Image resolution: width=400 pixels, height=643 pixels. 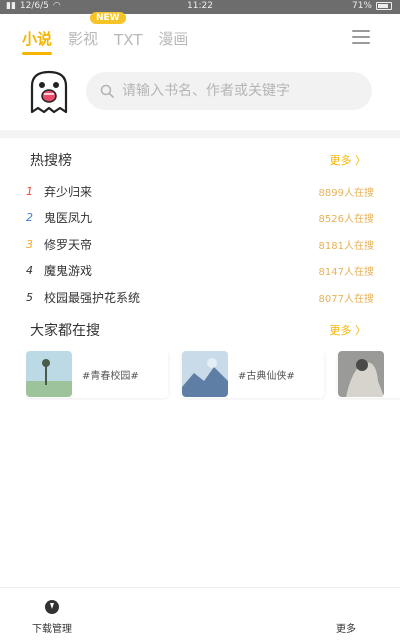 I want to click on hot-item: 1 弃少归来 8899人在搜, so click(x=200, y=191).